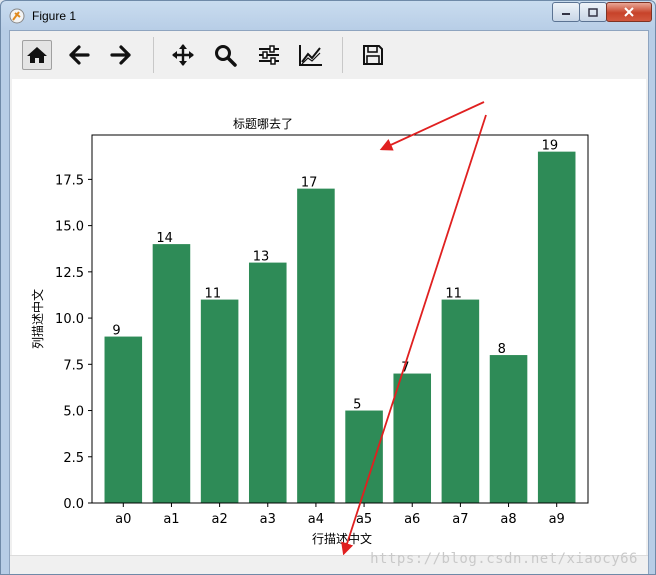 The height and width of the screenshot is (575, 656). I want to click on arrow-left-icon, so click(79, 55).